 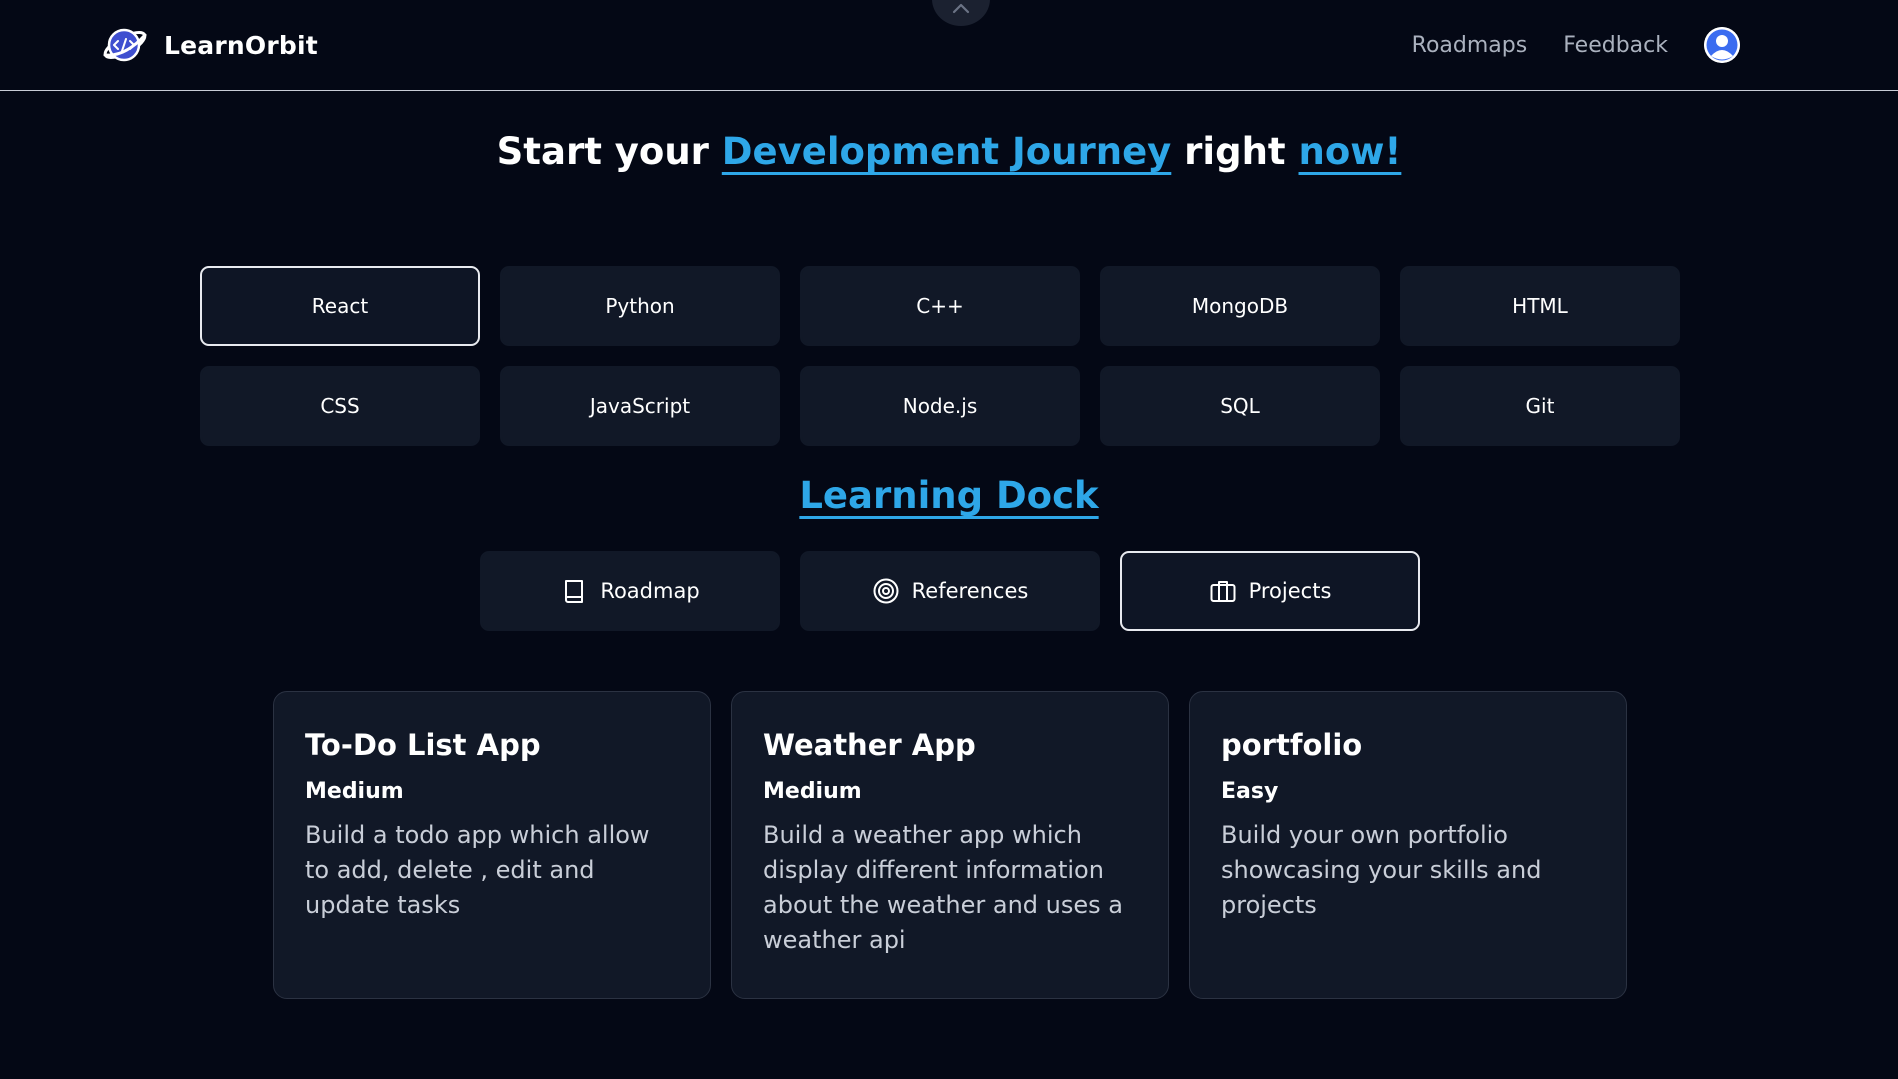 I want to click on tech-button-mongodb: MongoDB, so click(x=1240, y=306).